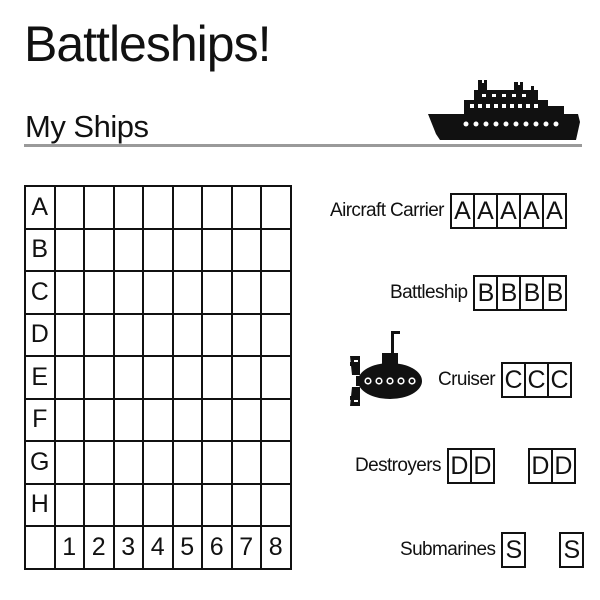 The height and width of the screenshot is (600, 600). What do you see at coordinates (504, 109) in the screenshot?
I see `ship-icon` at bounding box center [504, 109].